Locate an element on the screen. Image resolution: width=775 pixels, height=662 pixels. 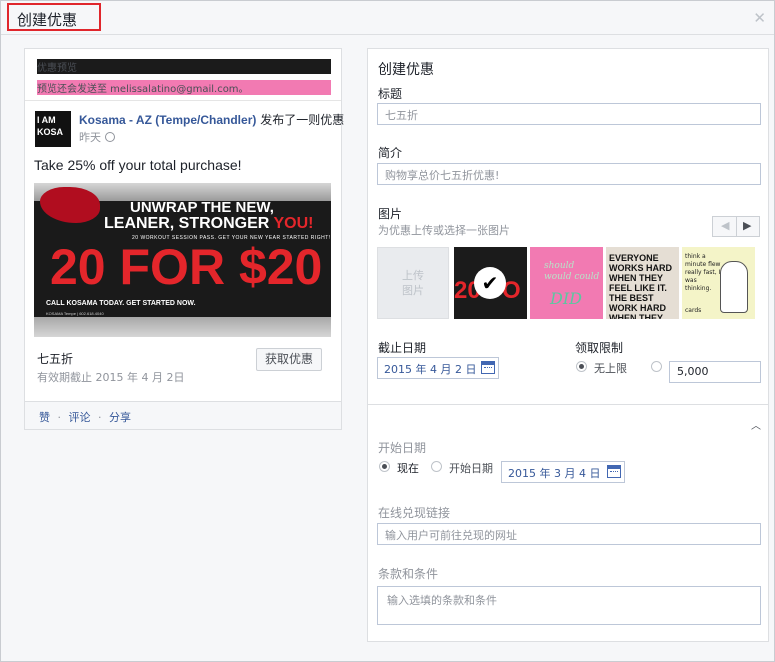
thumb-2-text: should would could is located at coordinates (572, 271).